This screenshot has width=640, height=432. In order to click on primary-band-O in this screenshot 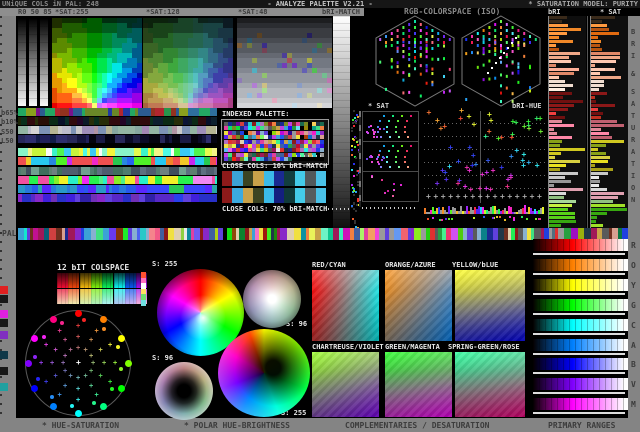, I will do `click(580, 264)`.